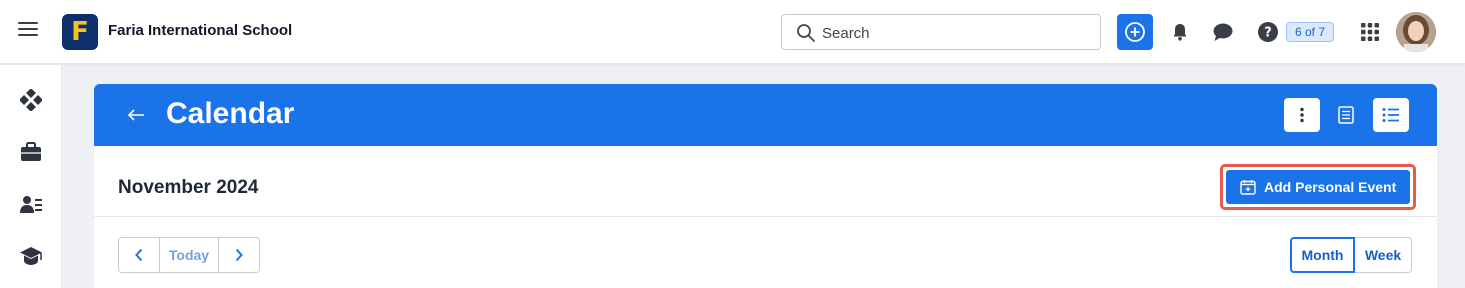 The height and width of the screenshot is (288, 1465). I want to click on search-box, so click(941, 32).